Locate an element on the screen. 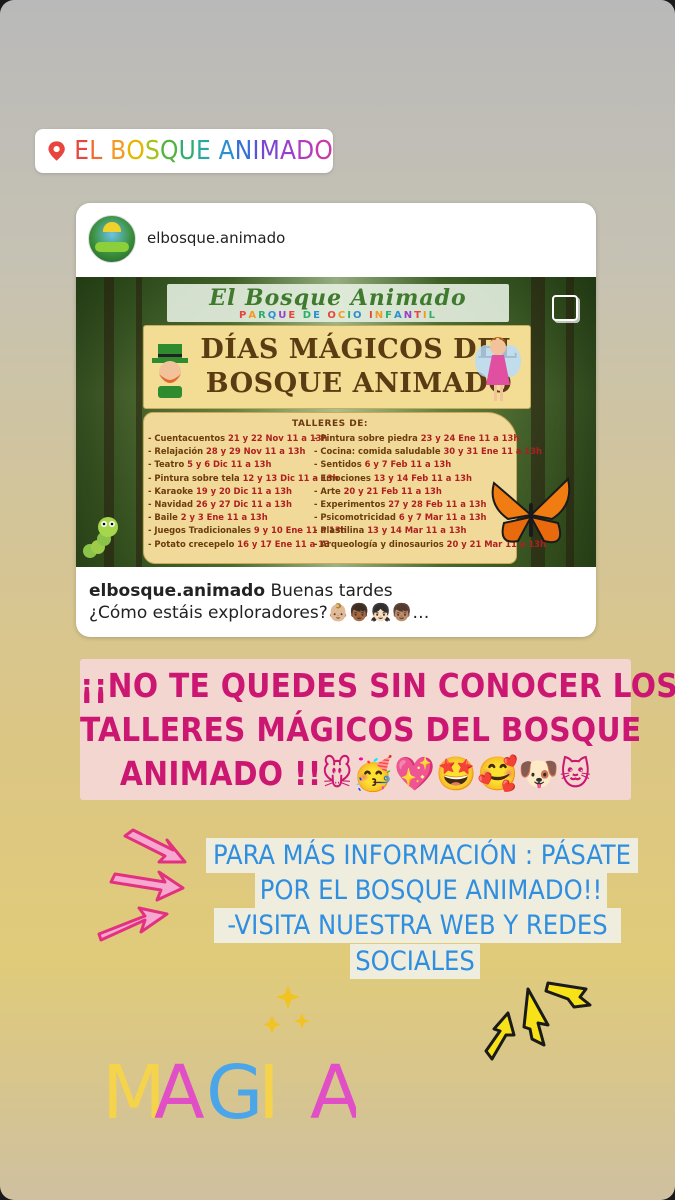 The height and width of the screenshot is (1200, 675). info-line-3: -VISITA NUESTRA WEB Y REDES is located at coordinates (417, 925).